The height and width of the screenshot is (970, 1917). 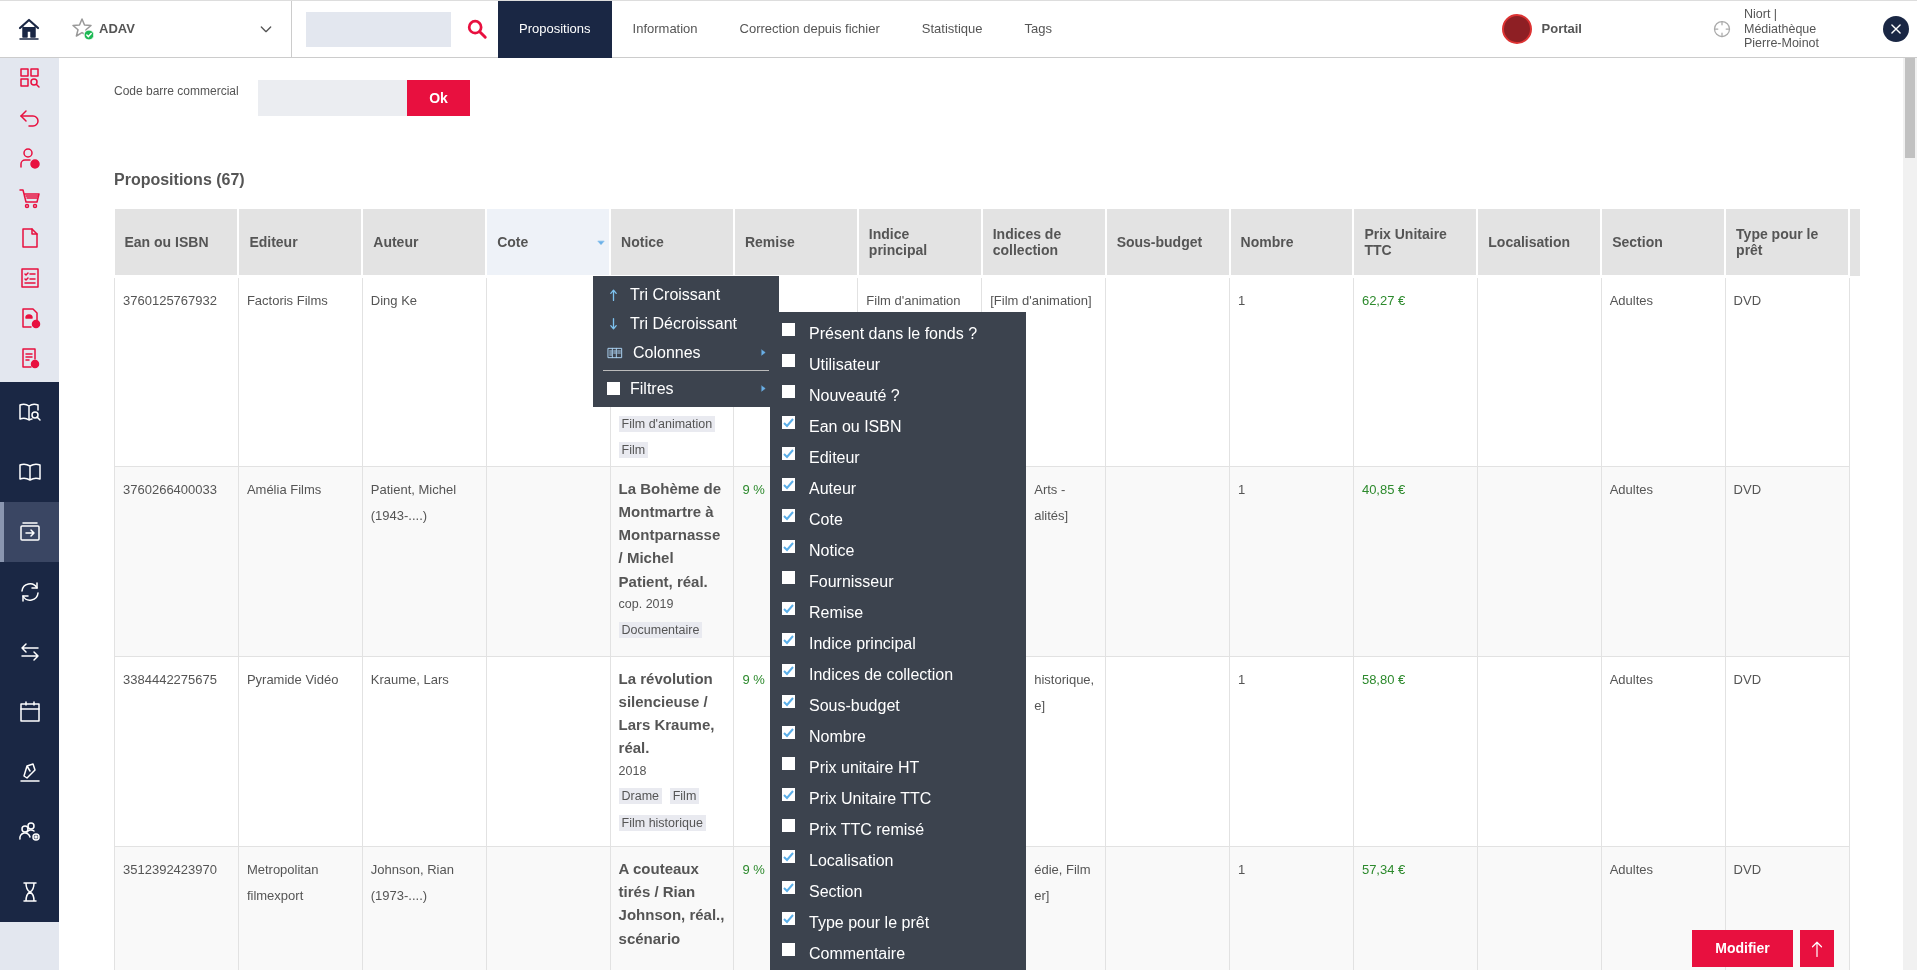 What do you see at coordinates (795, 243) in the screenshot?
I see `column-header: Remise` at bounding box center [795, 243].